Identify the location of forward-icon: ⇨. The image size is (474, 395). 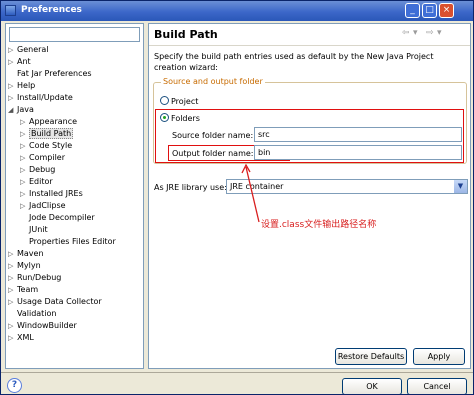
(430, 33).